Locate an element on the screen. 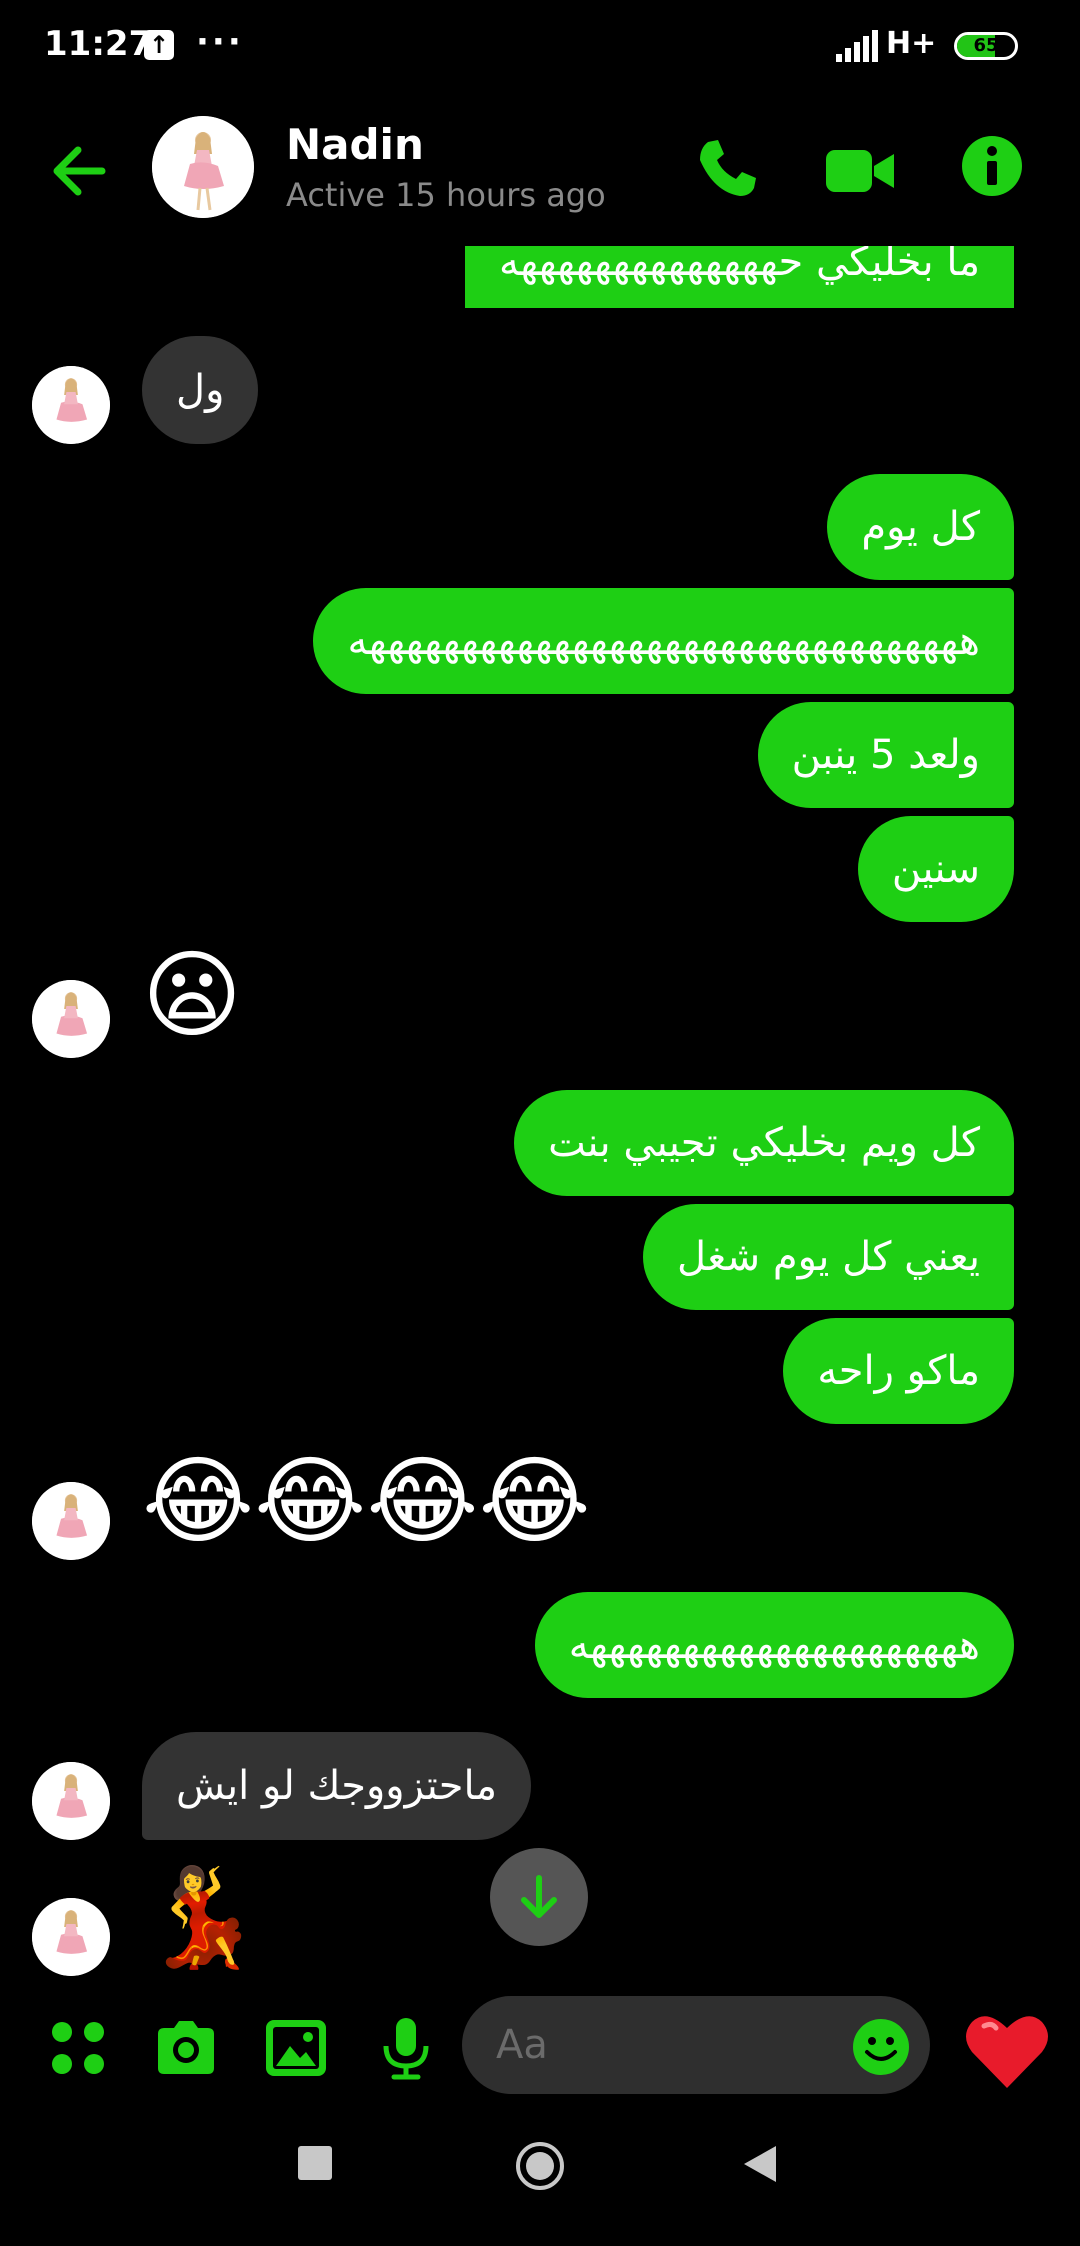  status-time: 11:27 is located at coordinates (98, 44).